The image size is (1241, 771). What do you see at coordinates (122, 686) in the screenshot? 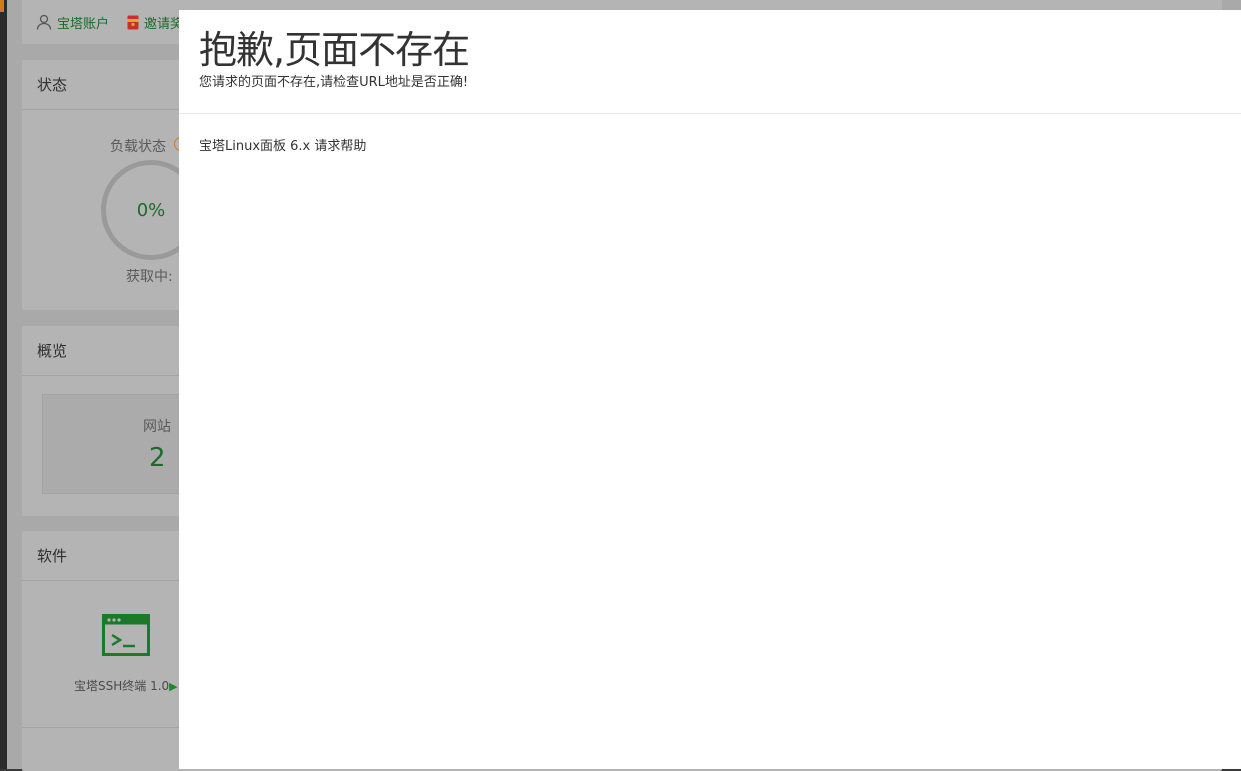
I see `ssh-terminal-name: 宝塔SSH终端 1.0` at bounding box center [122, 686].